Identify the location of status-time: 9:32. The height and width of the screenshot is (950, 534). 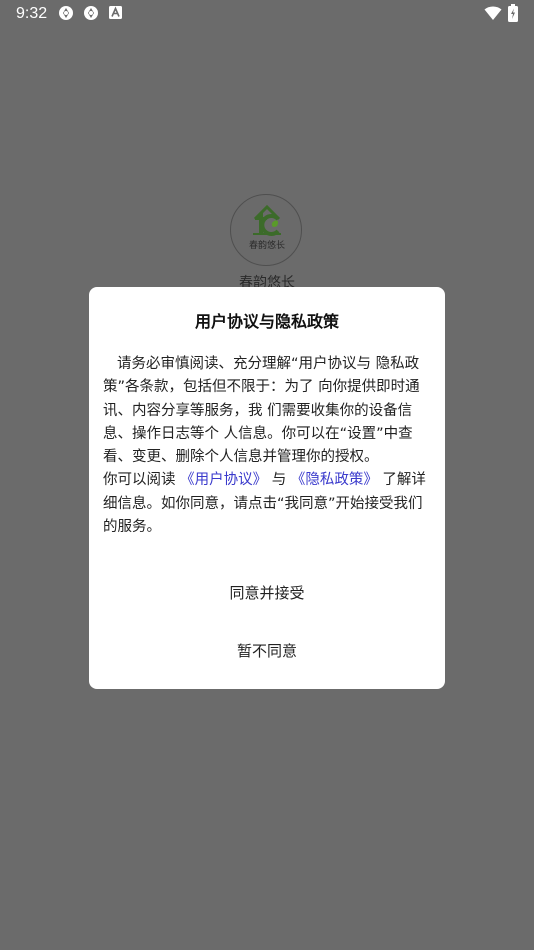
(32, 13).